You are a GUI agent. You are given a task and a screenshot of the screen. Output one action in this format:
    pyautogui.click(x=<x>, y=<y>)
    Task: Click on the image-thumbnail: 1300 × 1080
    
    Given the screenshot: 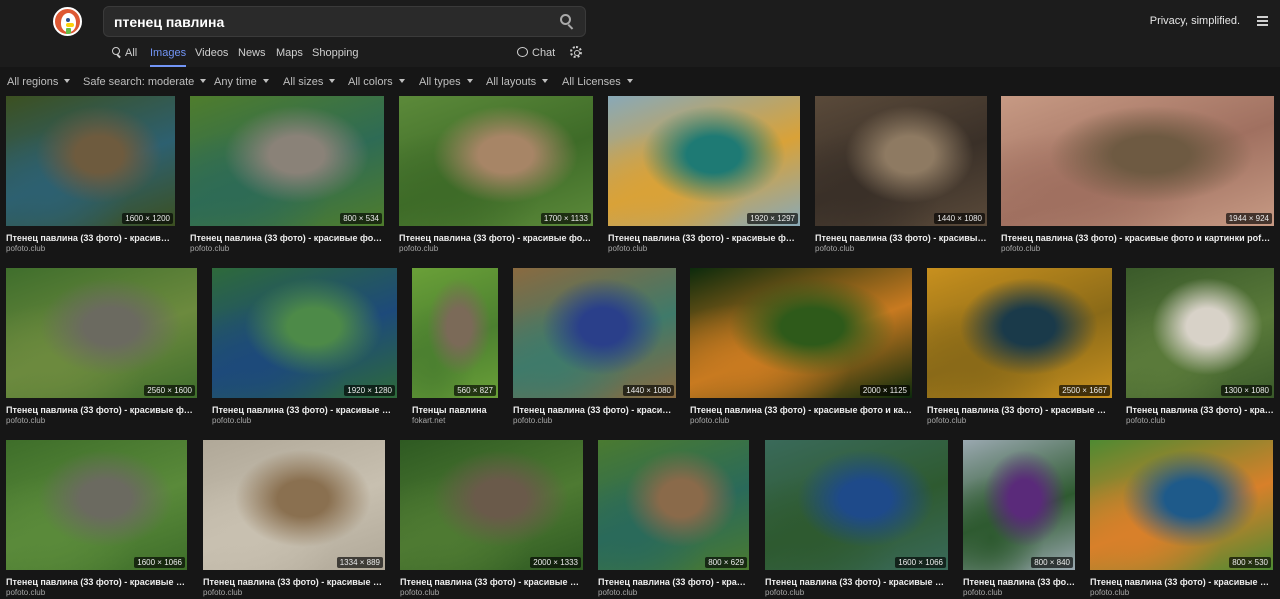 What is the action you would take?
    pyautogui.click(x=1200, y=333)
    